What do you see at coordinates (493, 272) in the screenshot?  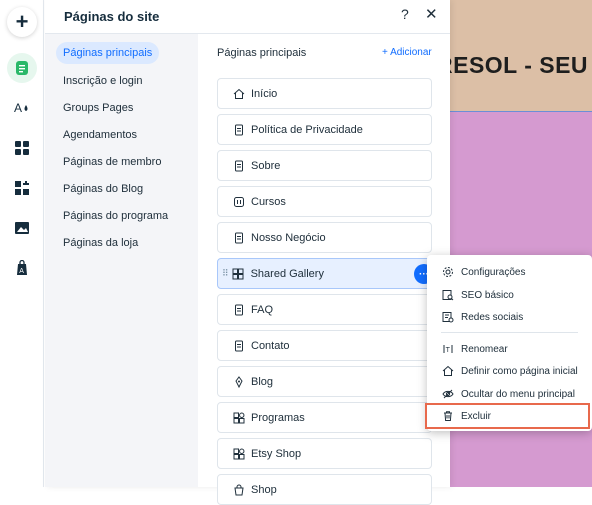 I see `menu-item-label: Configurações` at bounding box center [493, 272].